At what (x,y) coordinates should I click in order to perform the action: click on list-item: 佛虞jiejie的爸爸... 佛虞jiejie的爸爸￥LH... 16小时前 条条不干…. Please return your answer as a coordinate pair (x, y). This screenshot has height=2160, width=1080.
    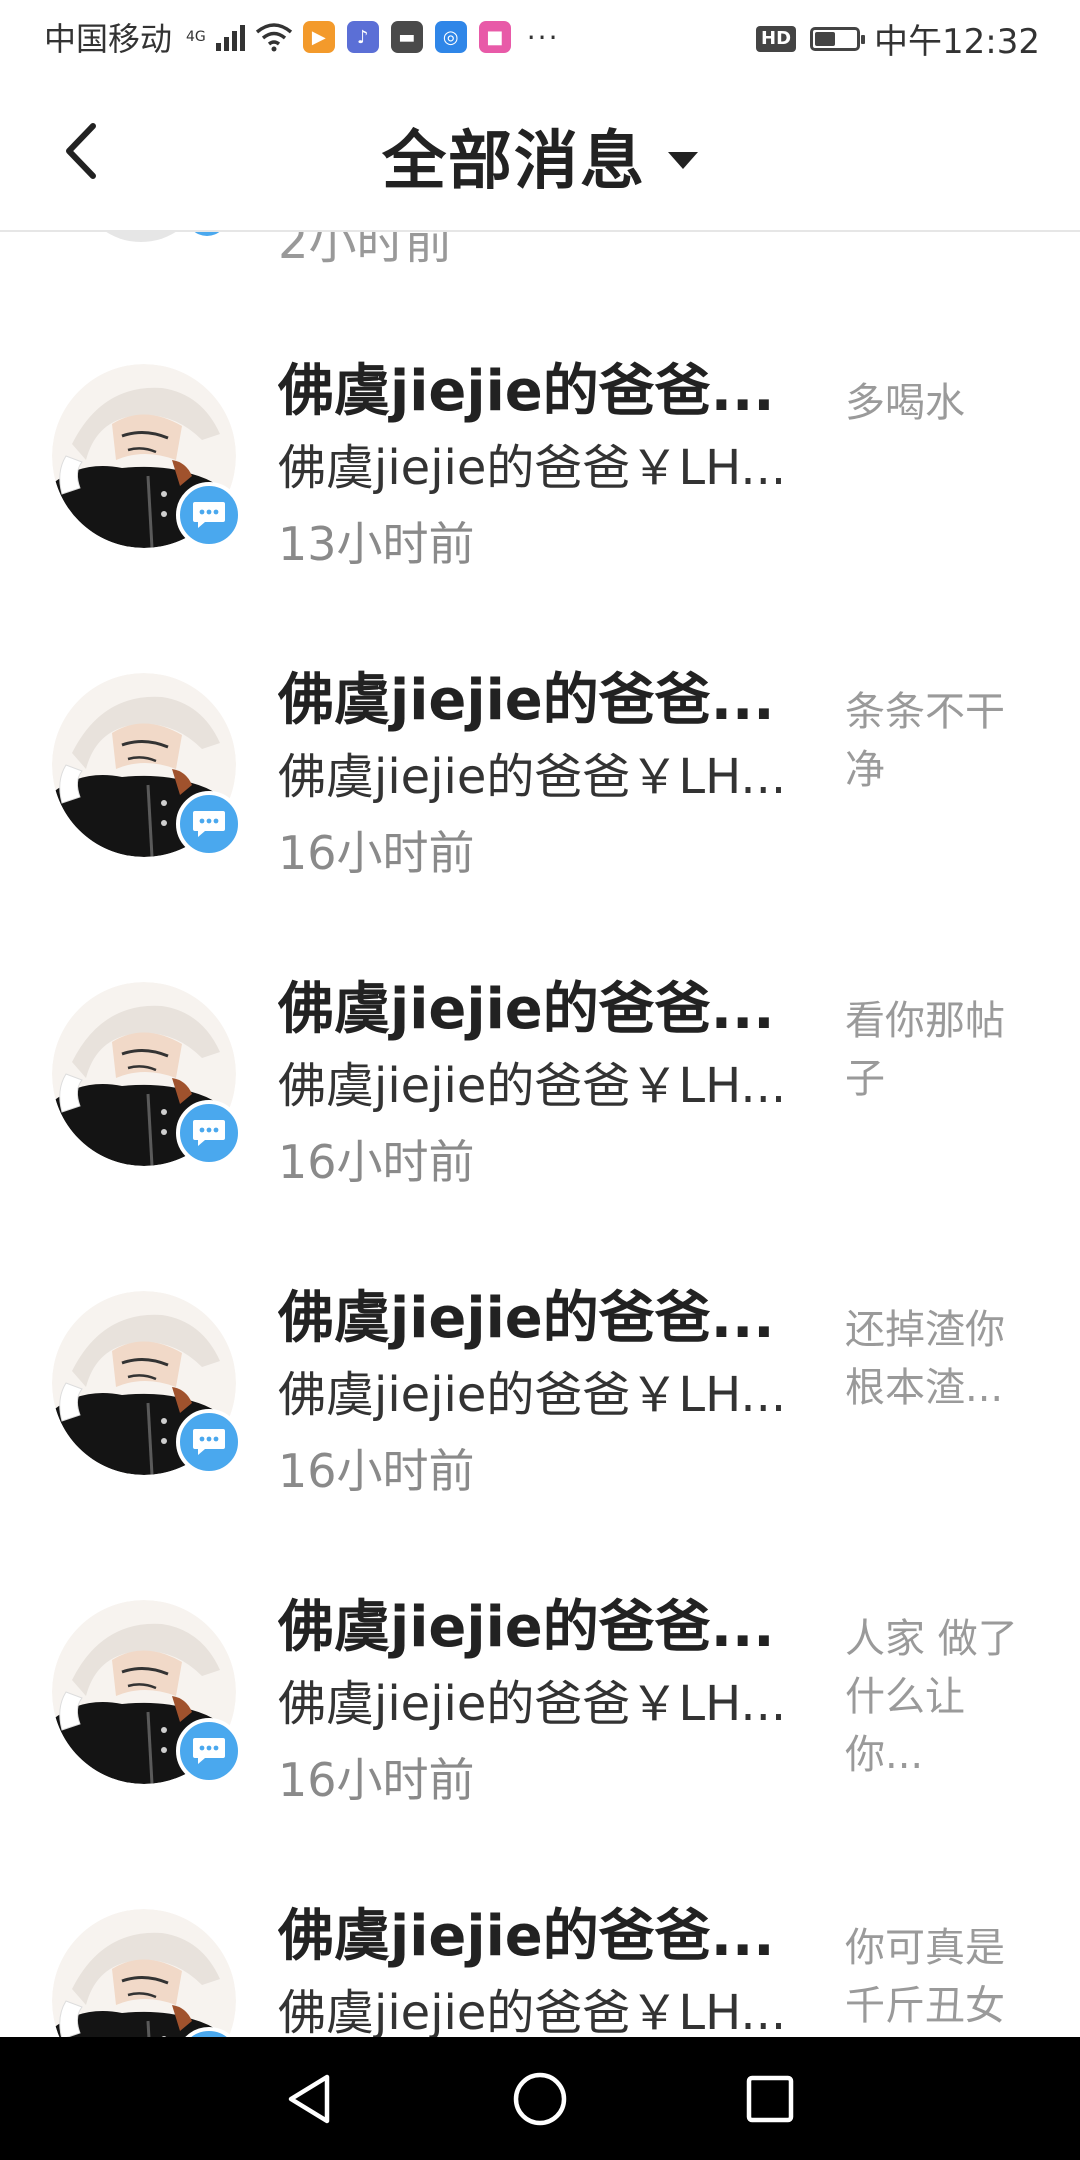
    Looking at the image, I should click on (540, 775).